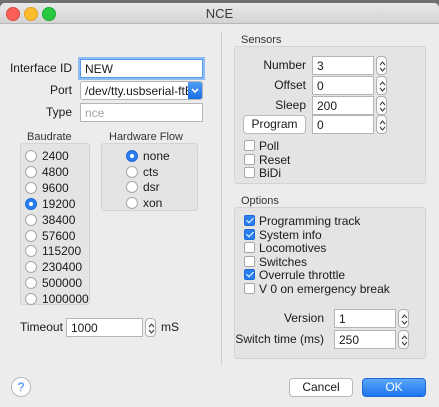 The image size is (439, 407). I want to click on radio-label: none, so click(156, 156).